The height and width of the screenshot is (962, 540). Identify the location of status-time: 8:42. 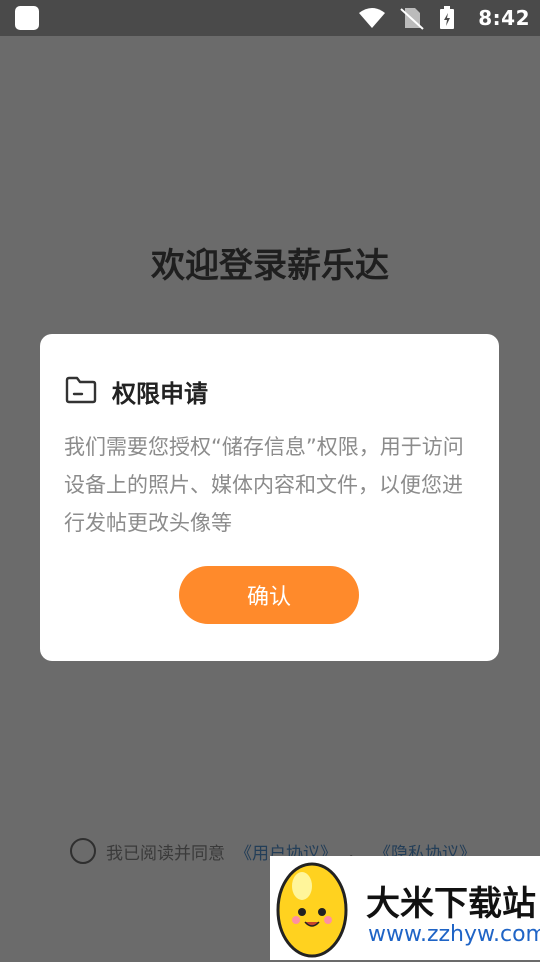
(504, 18).